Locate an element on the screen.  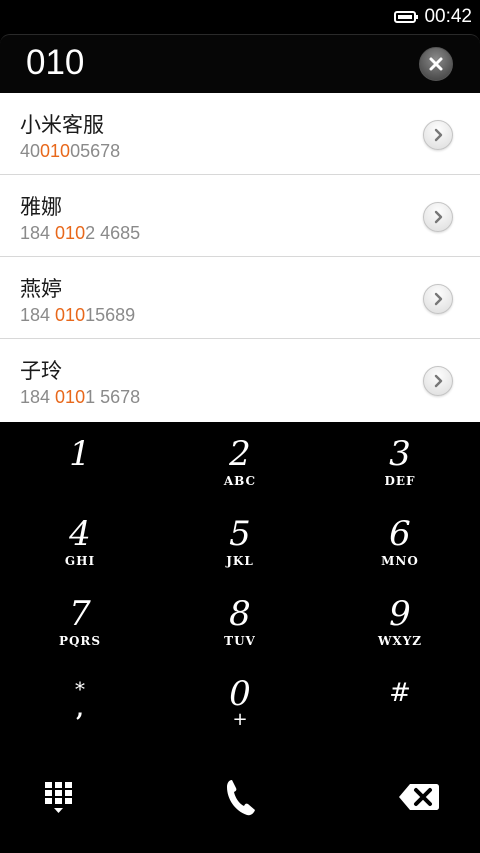
number-prefix: 40 is located at coordinates (30, 151).